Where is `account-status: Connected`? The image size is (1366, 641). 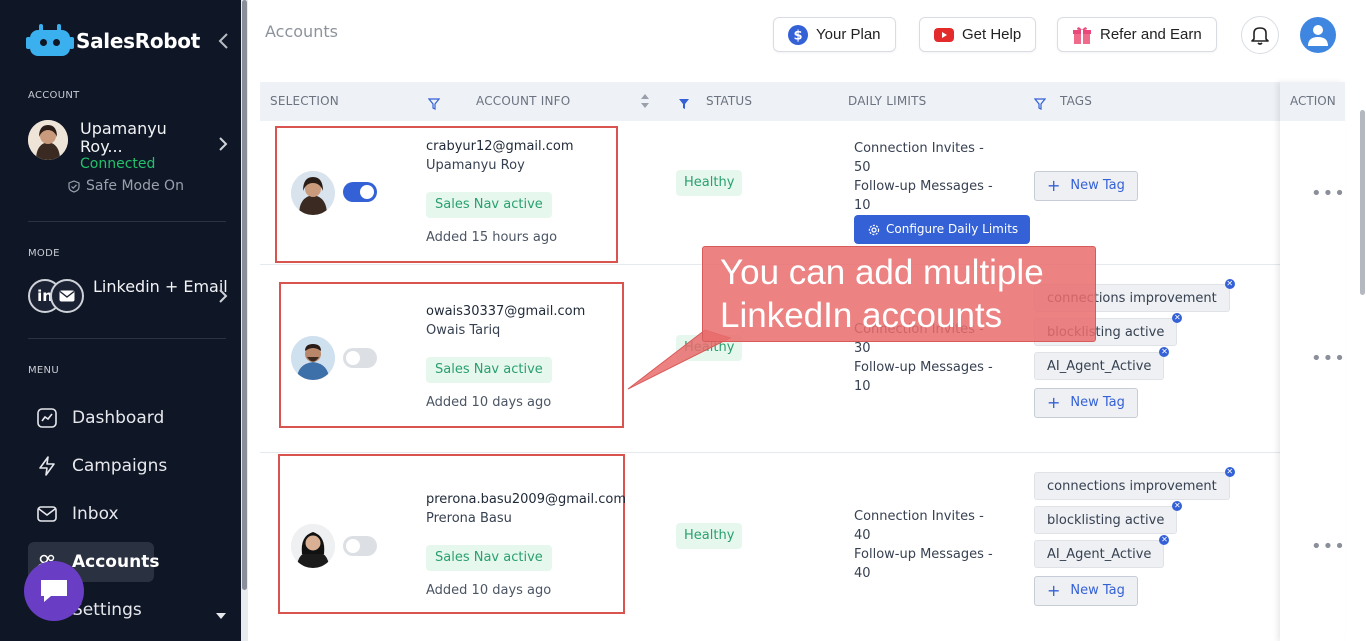 account-status: Connected is located at coordinates (118, 164).